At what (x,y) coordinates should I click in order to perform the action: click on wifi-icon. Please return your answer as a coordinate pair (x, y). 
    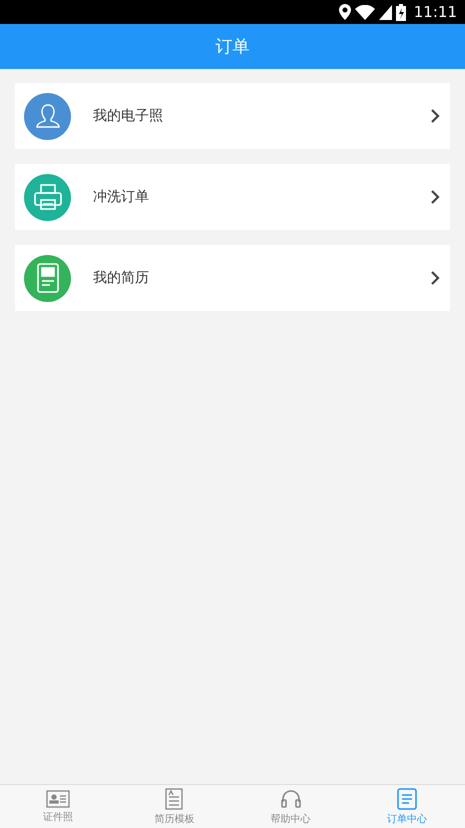
    Looking at the image, I should click on (364, 12).